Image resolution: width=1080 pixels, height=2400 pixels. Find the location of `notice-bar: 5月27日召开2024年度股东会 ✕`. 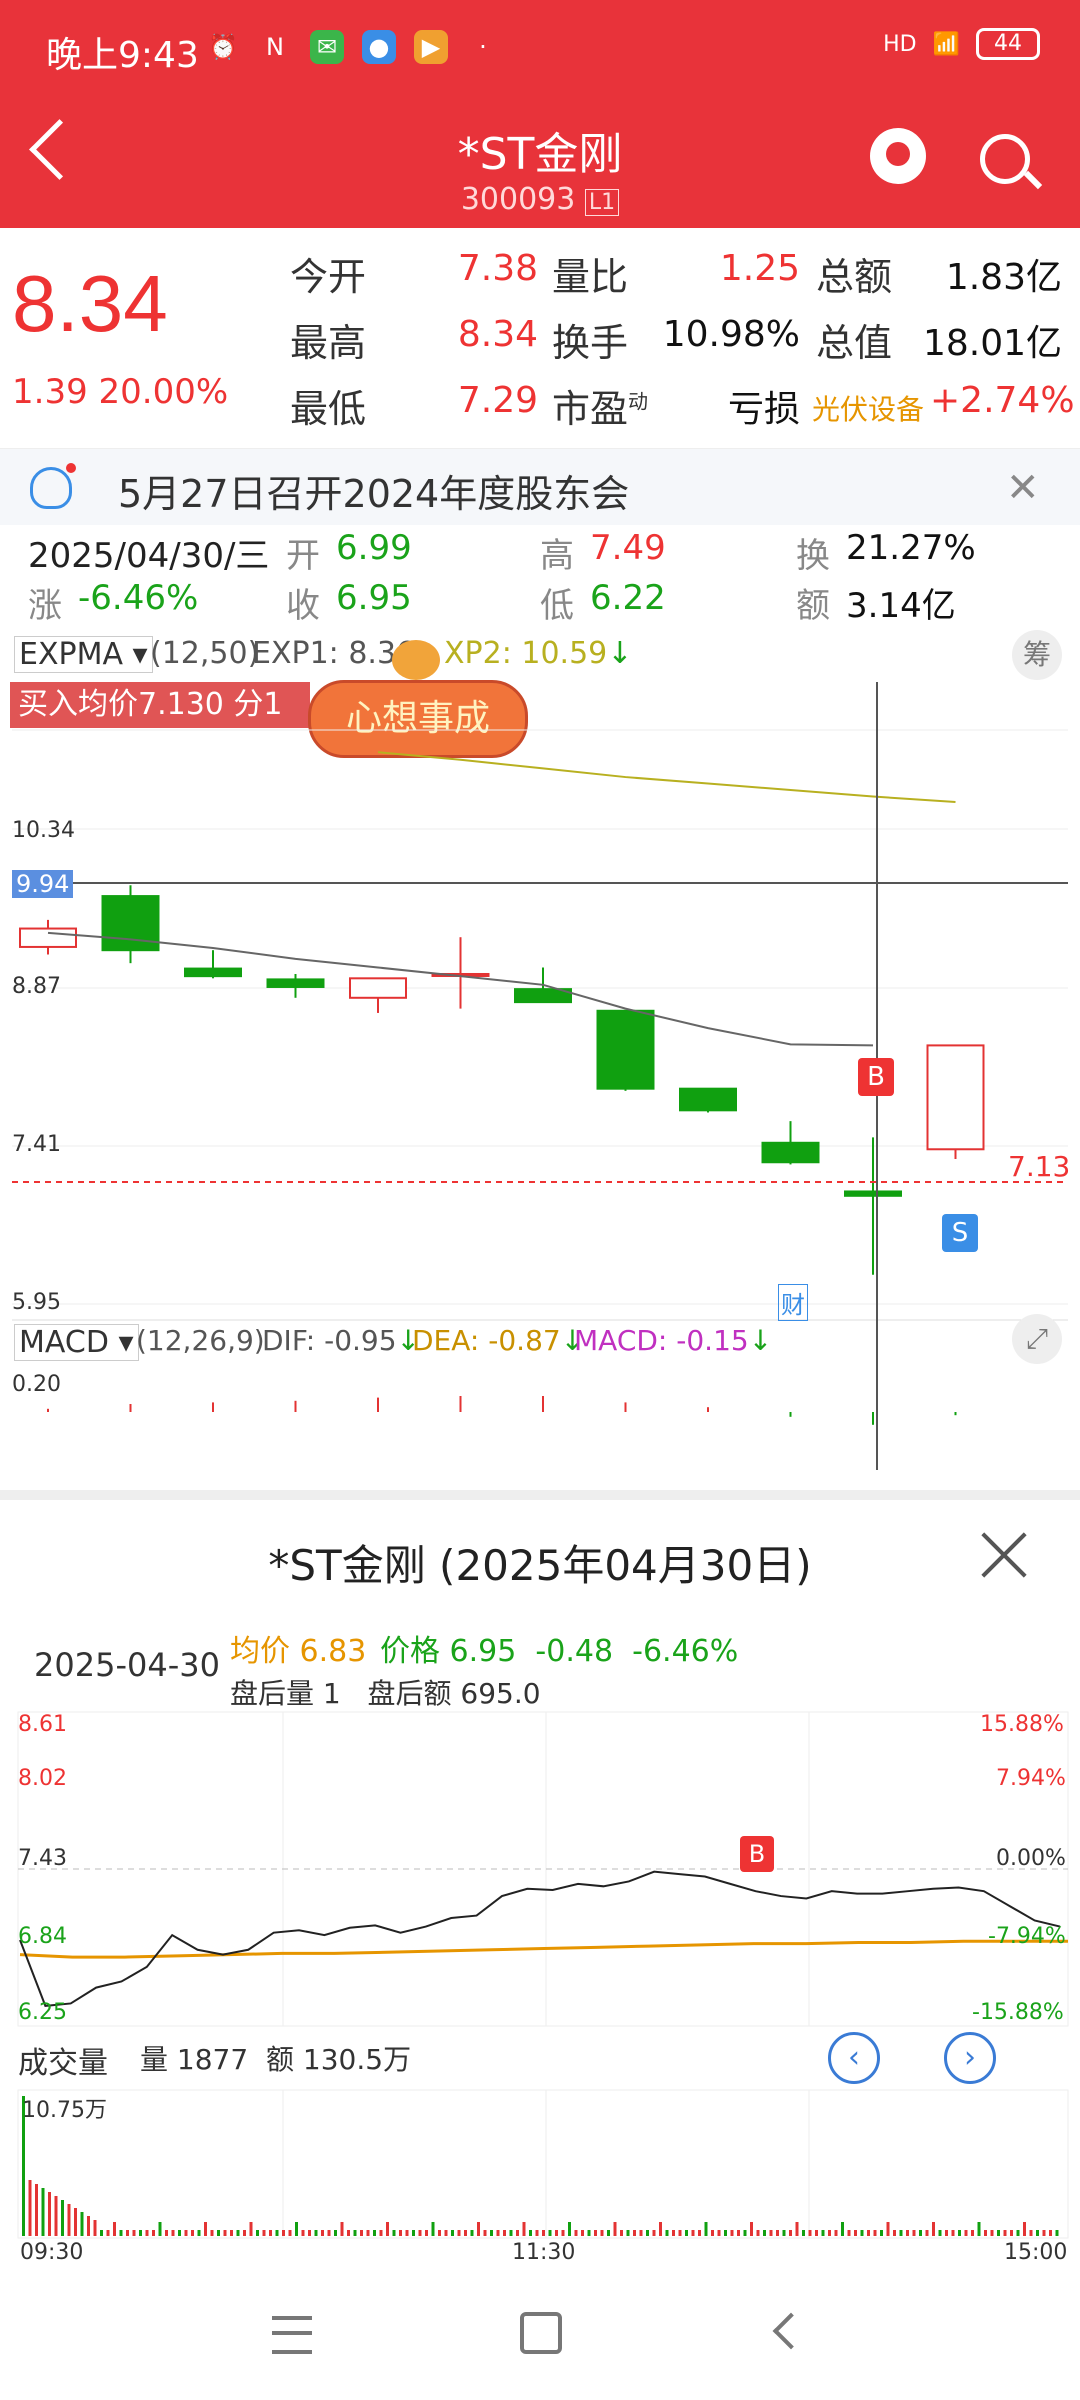

notice-bar: 5月27日召开2024年度股东会 ✕ is located at coordinates (540, 486).